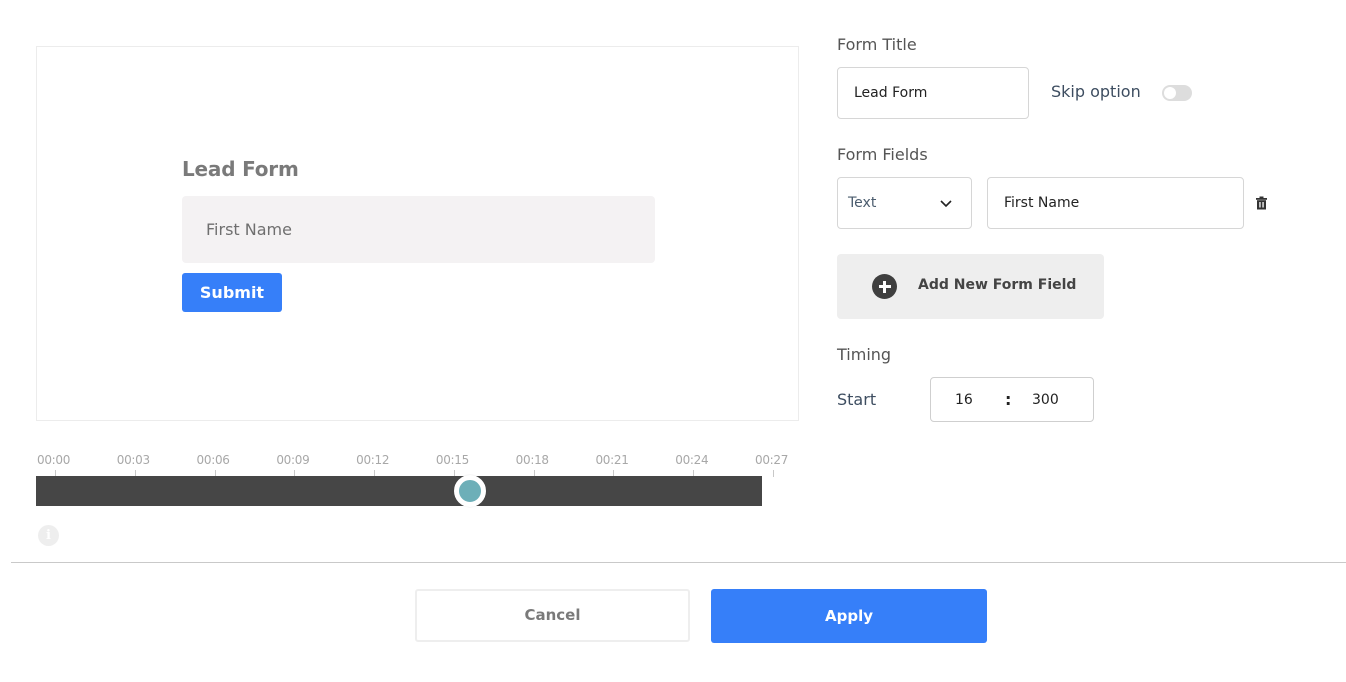 The width and height of the screenshot is (1346, 682). I want to click on add-new-form-field-label: Add New Form Field, so click(997, 285).